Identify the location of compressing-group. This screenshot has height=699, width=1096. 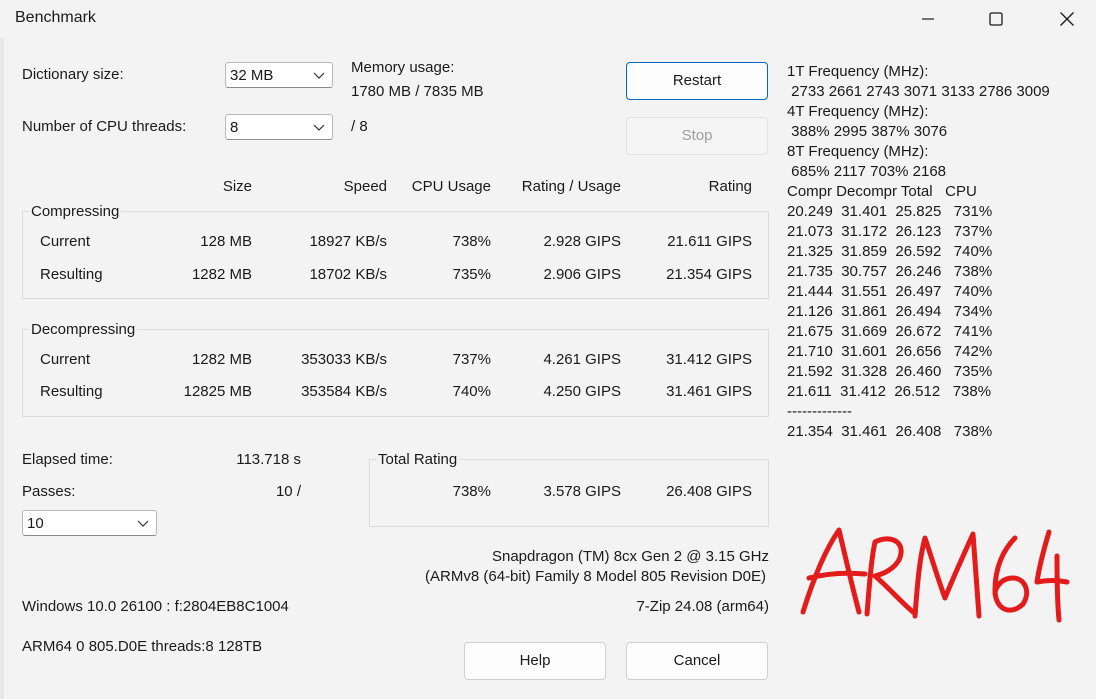
(395, 255).